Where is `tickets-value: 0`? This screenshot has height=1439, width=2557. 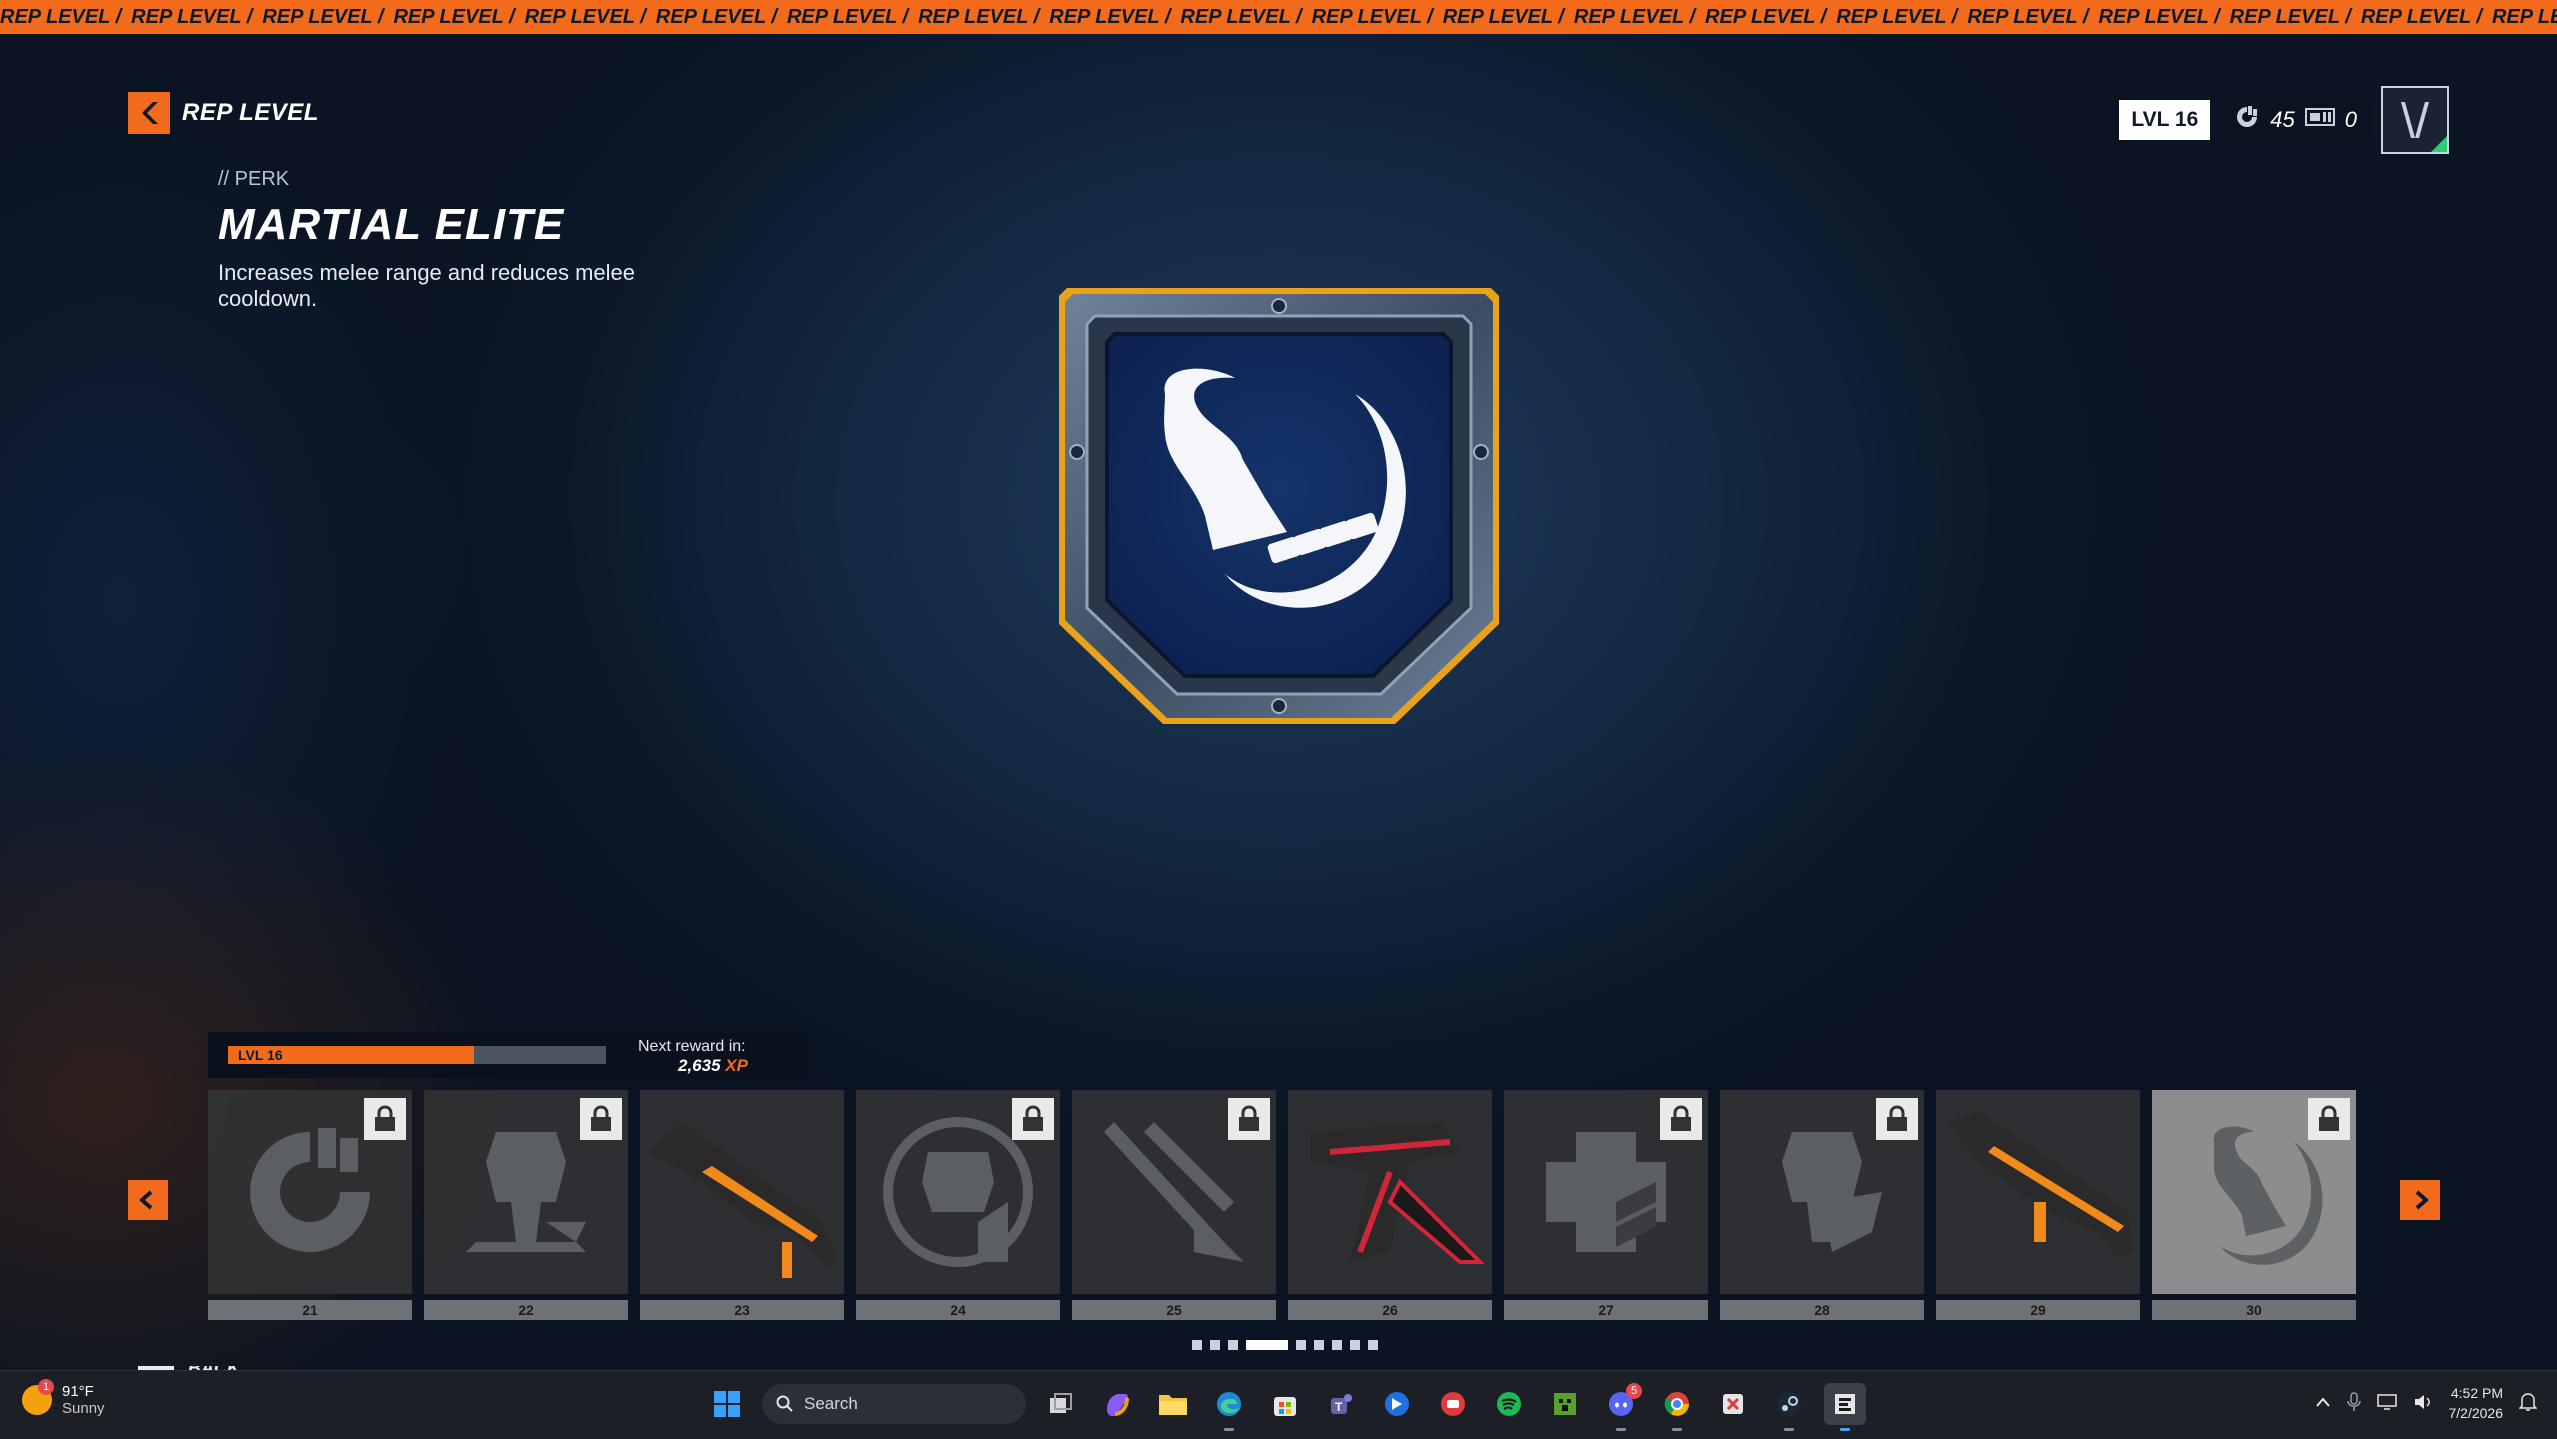
tickets-value: 0 is located at coordinates (2350, 119).